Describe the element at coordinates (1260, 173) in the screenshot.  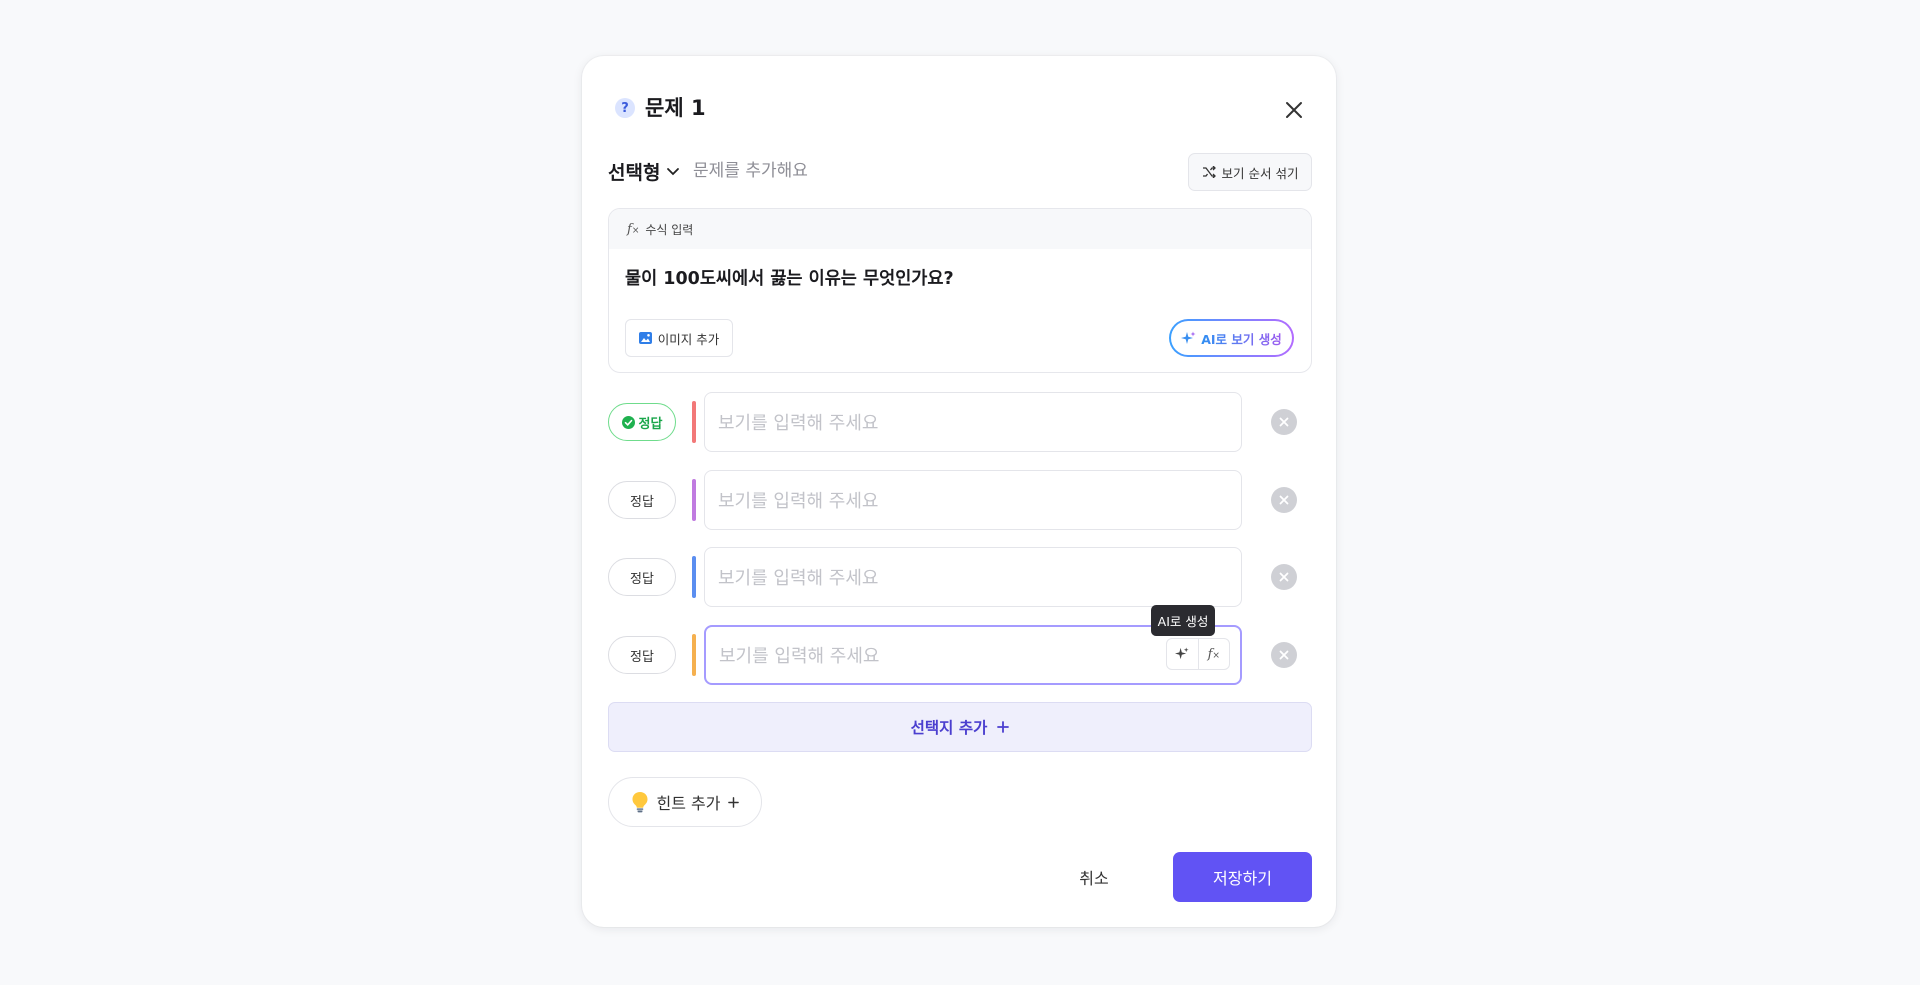
I see `shuffle-label: 보기 순서 섞기` at that location.